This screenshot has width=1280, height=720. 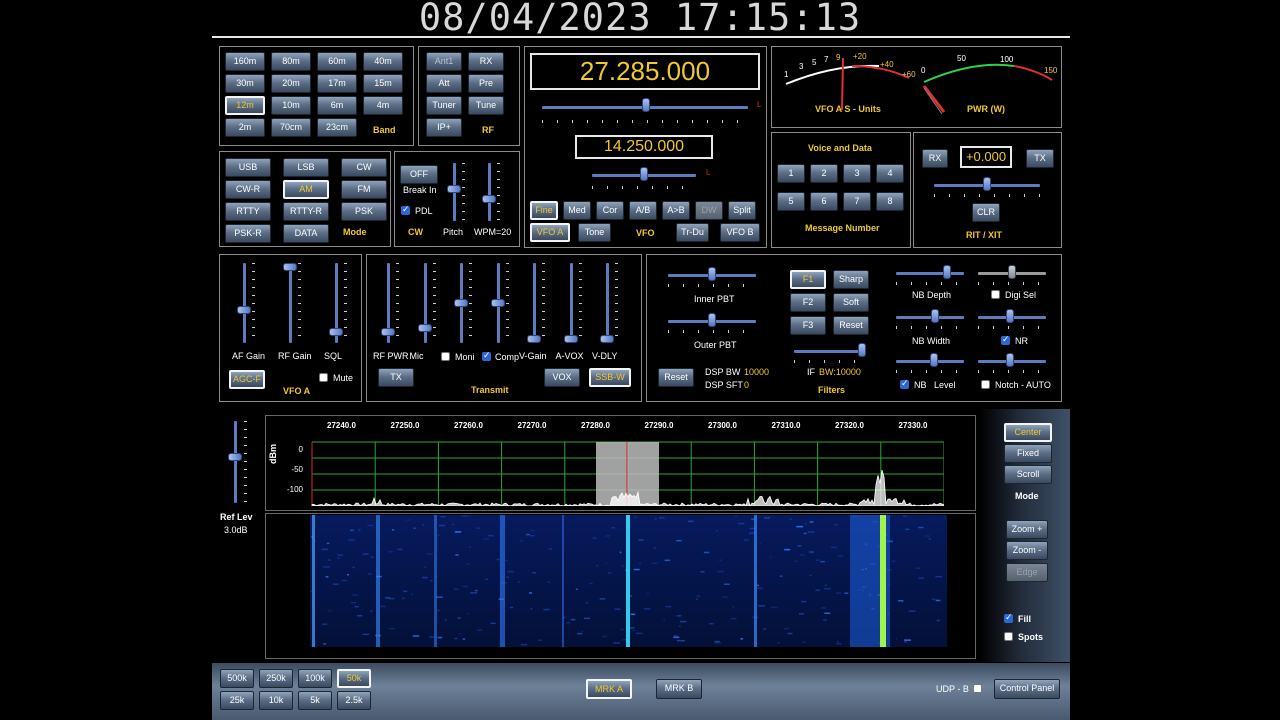 What do you see at coordinates (291, 61) in the screenshot?
I see `band-button-80m: 80m` at bounding box center [291, 61].